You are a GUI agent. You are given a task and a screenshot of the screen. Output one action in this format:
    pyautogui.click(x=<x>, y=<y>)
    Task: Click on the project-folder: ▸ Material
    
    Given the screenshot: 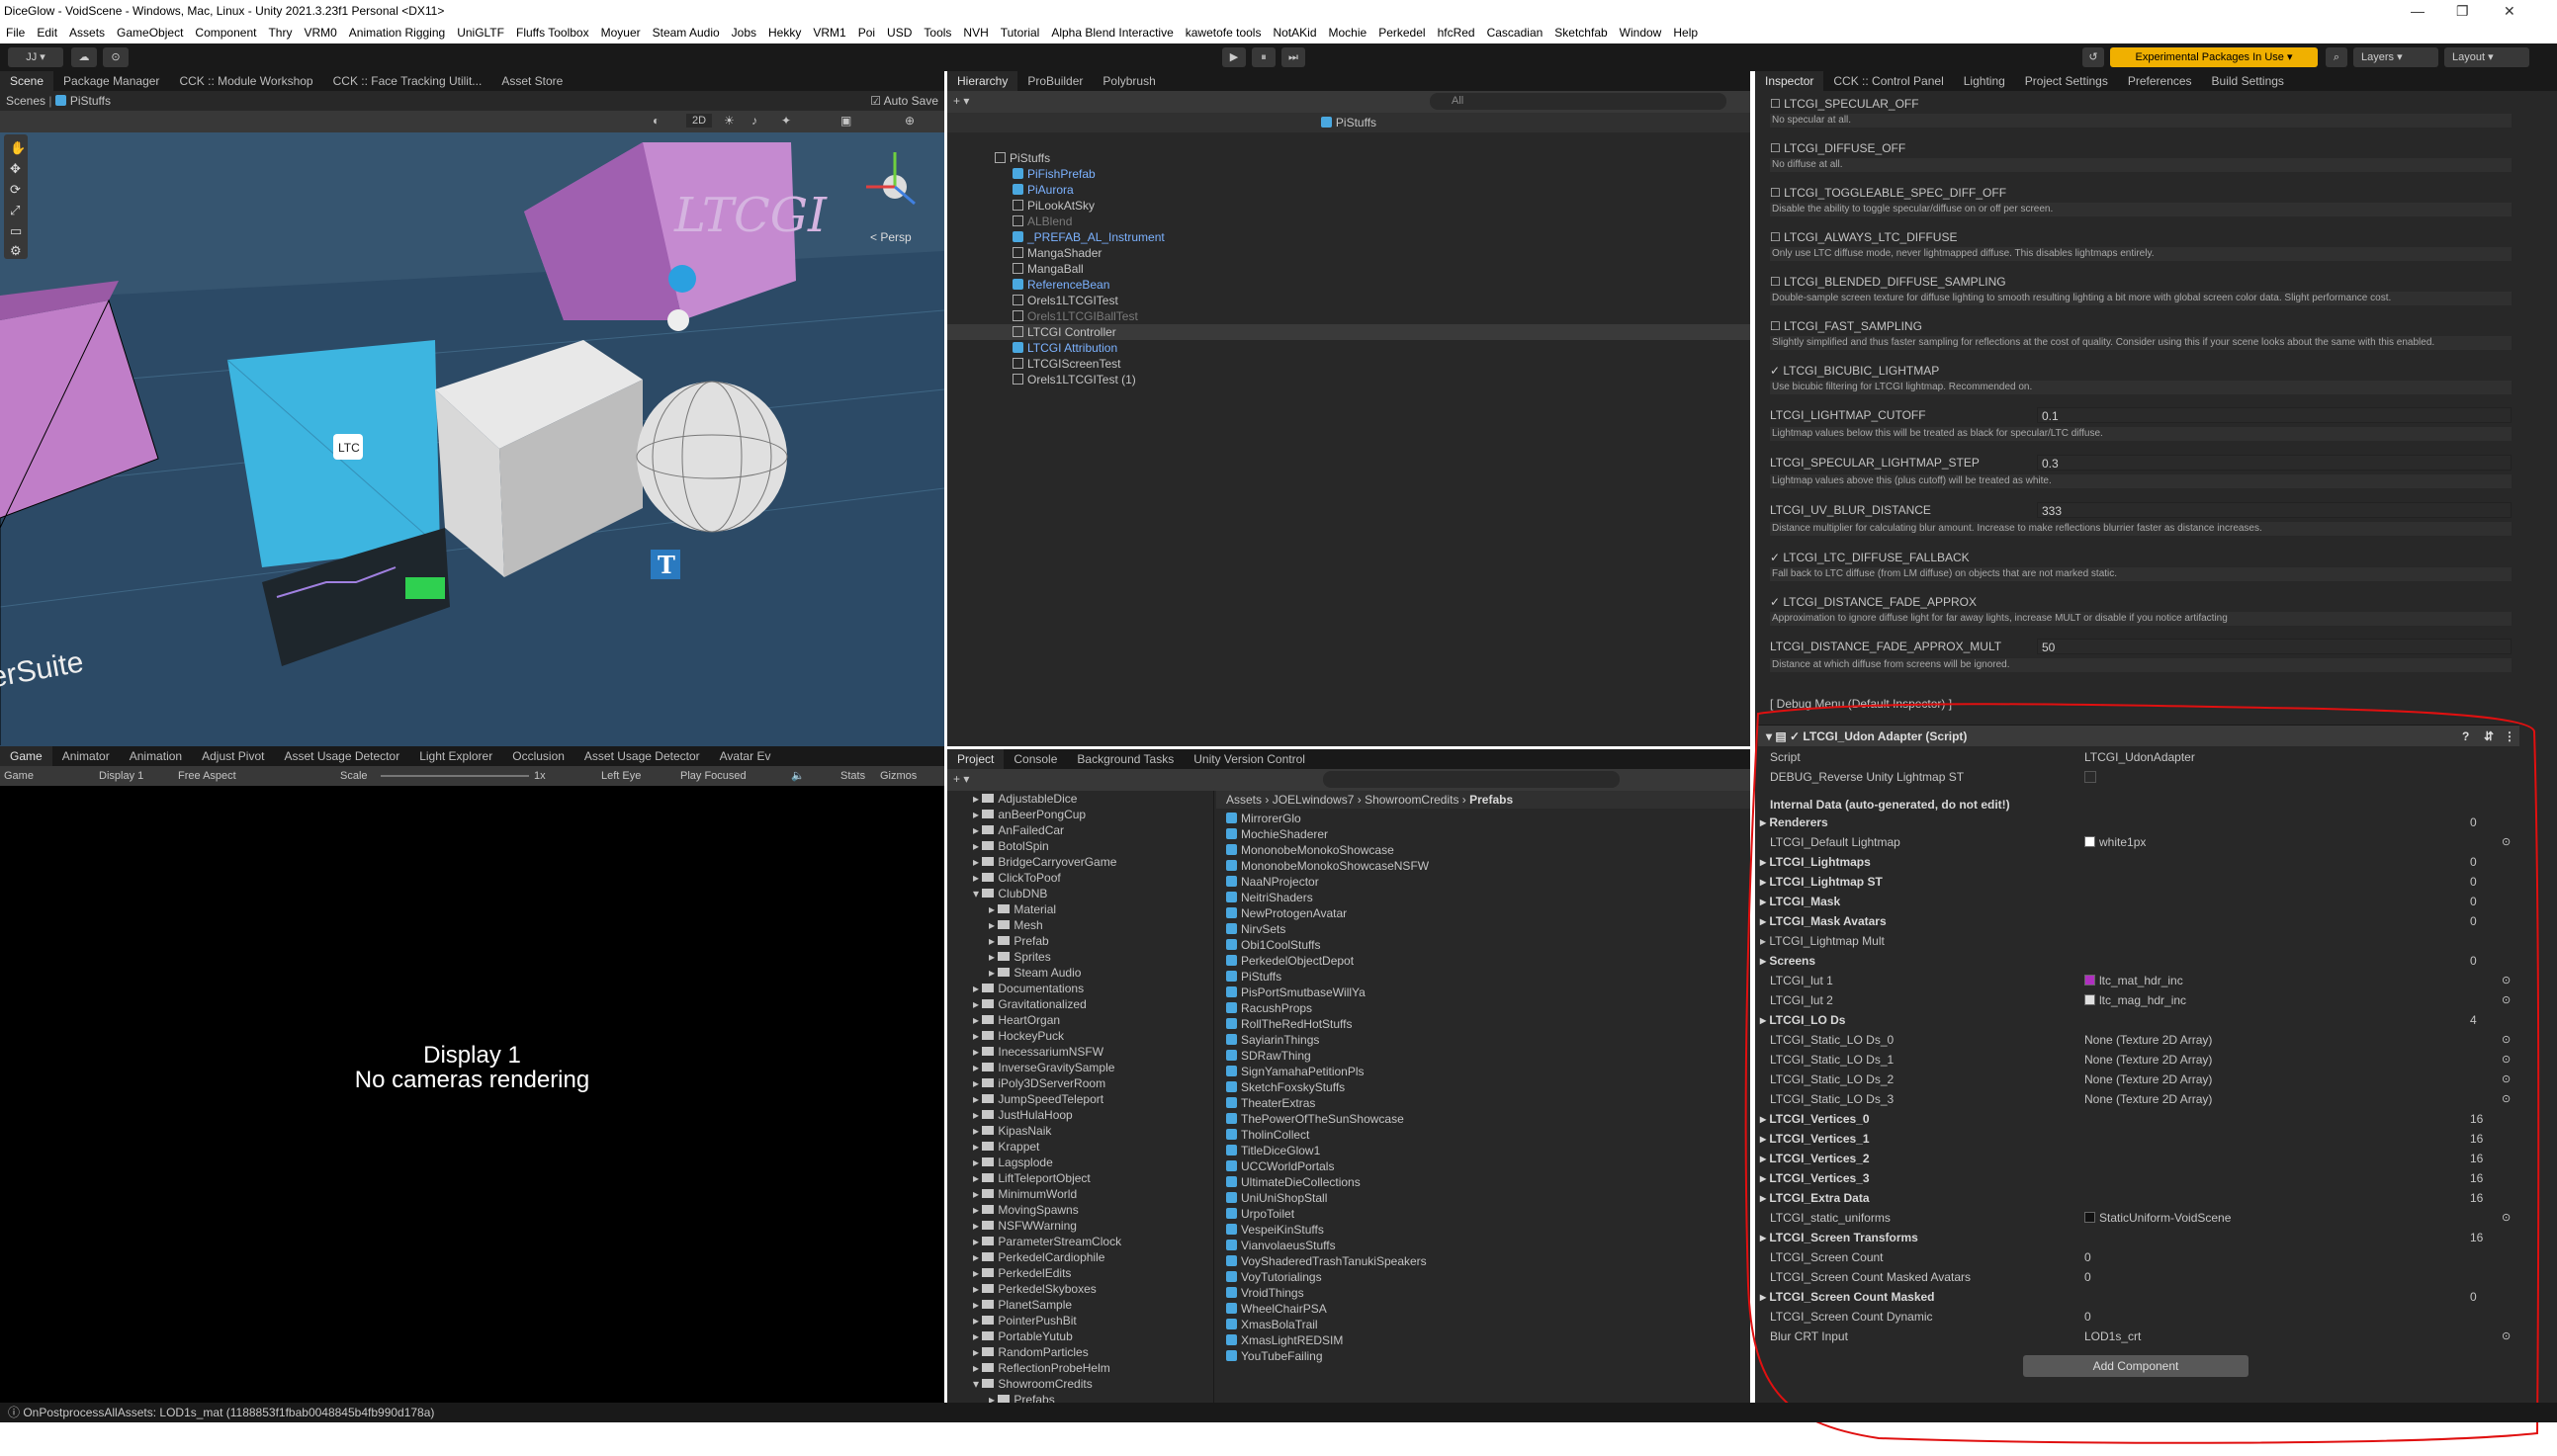 What is the action you would take?
    pyautogui.click(x=1022, y=909)
    